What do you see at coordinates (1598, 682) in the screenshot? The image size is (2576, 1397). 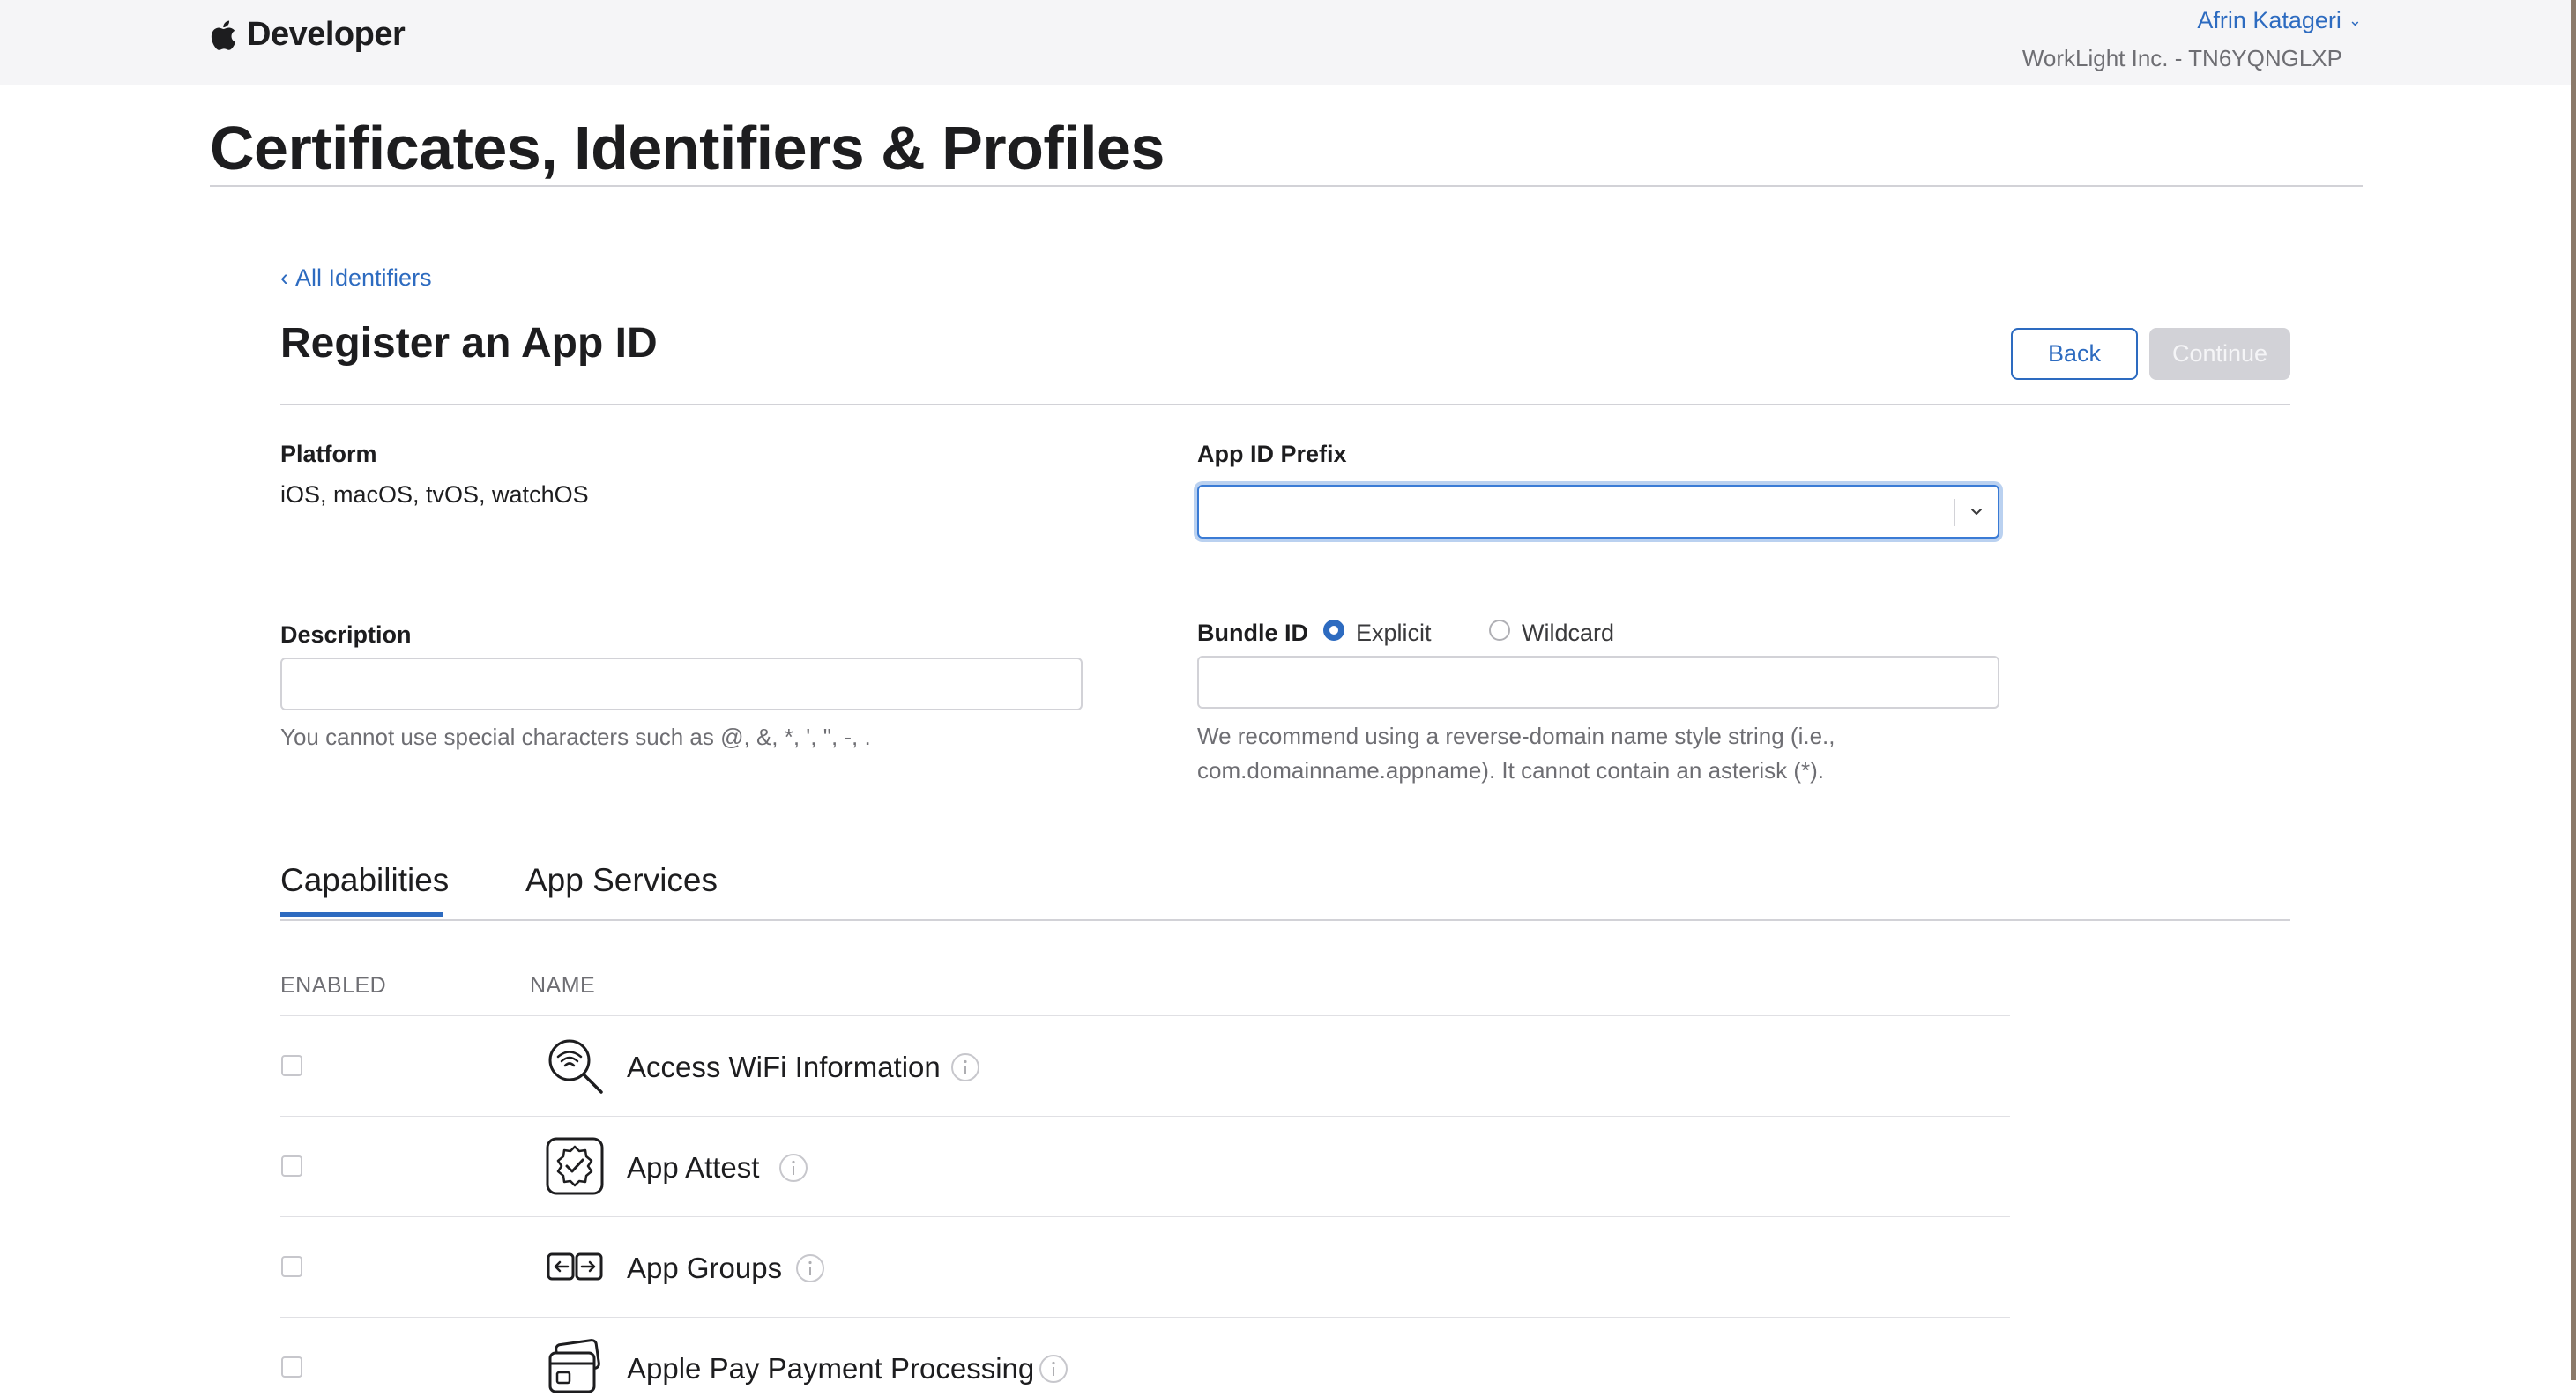 I see `bundle-id-input` at bounding box center [1598, 682].